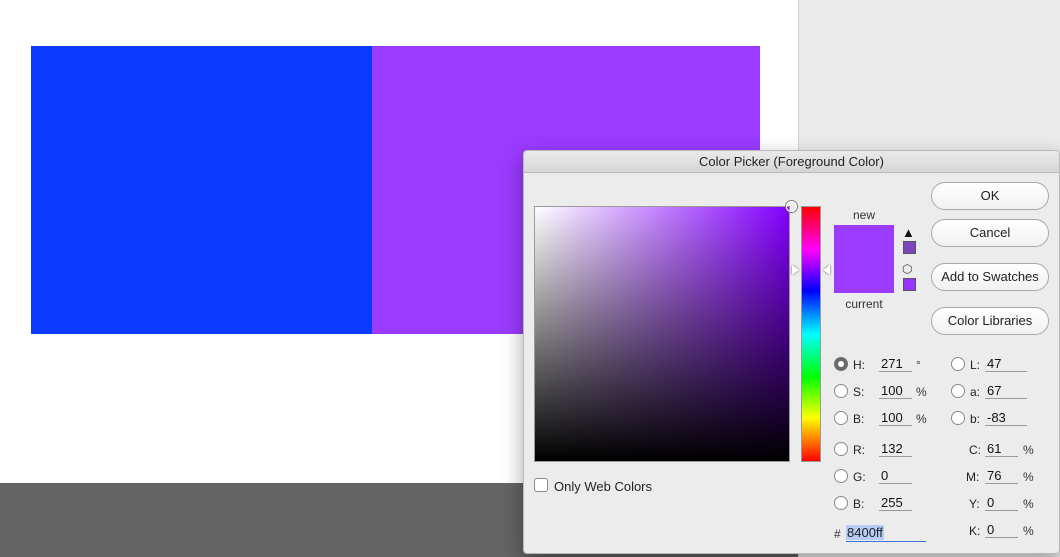  Describe the element at coordinates (975, 450) in the screenshot. I see `cyan-label: C:` at that location.